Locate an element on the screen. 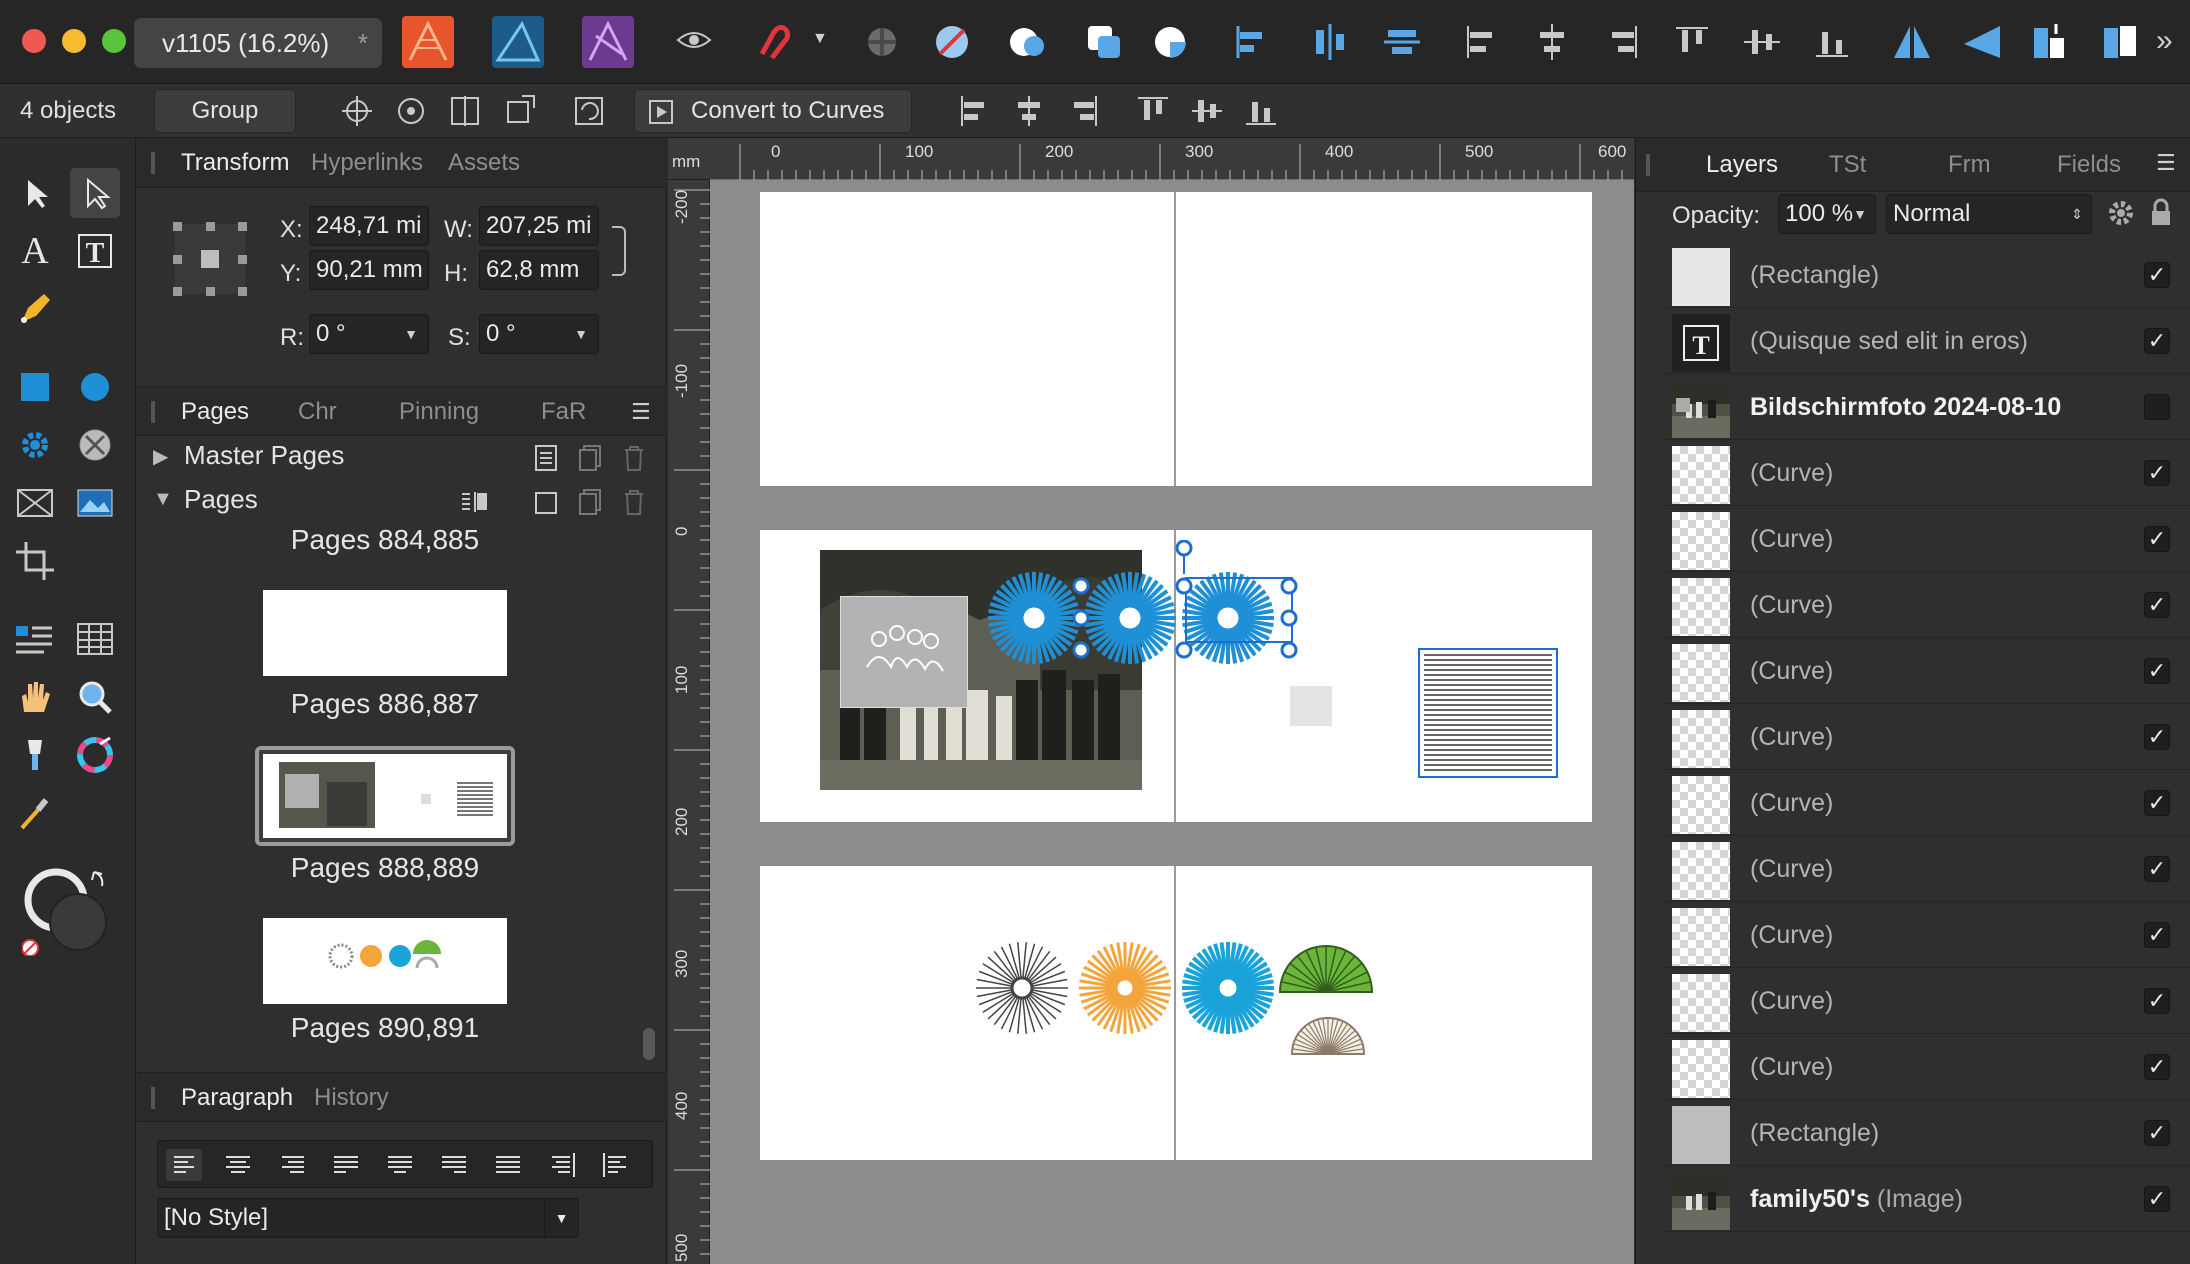 Image resolution: width=2190 pixels, height=1264 pixels. tab-layers: Layers is located at coordinates (1742, 165).